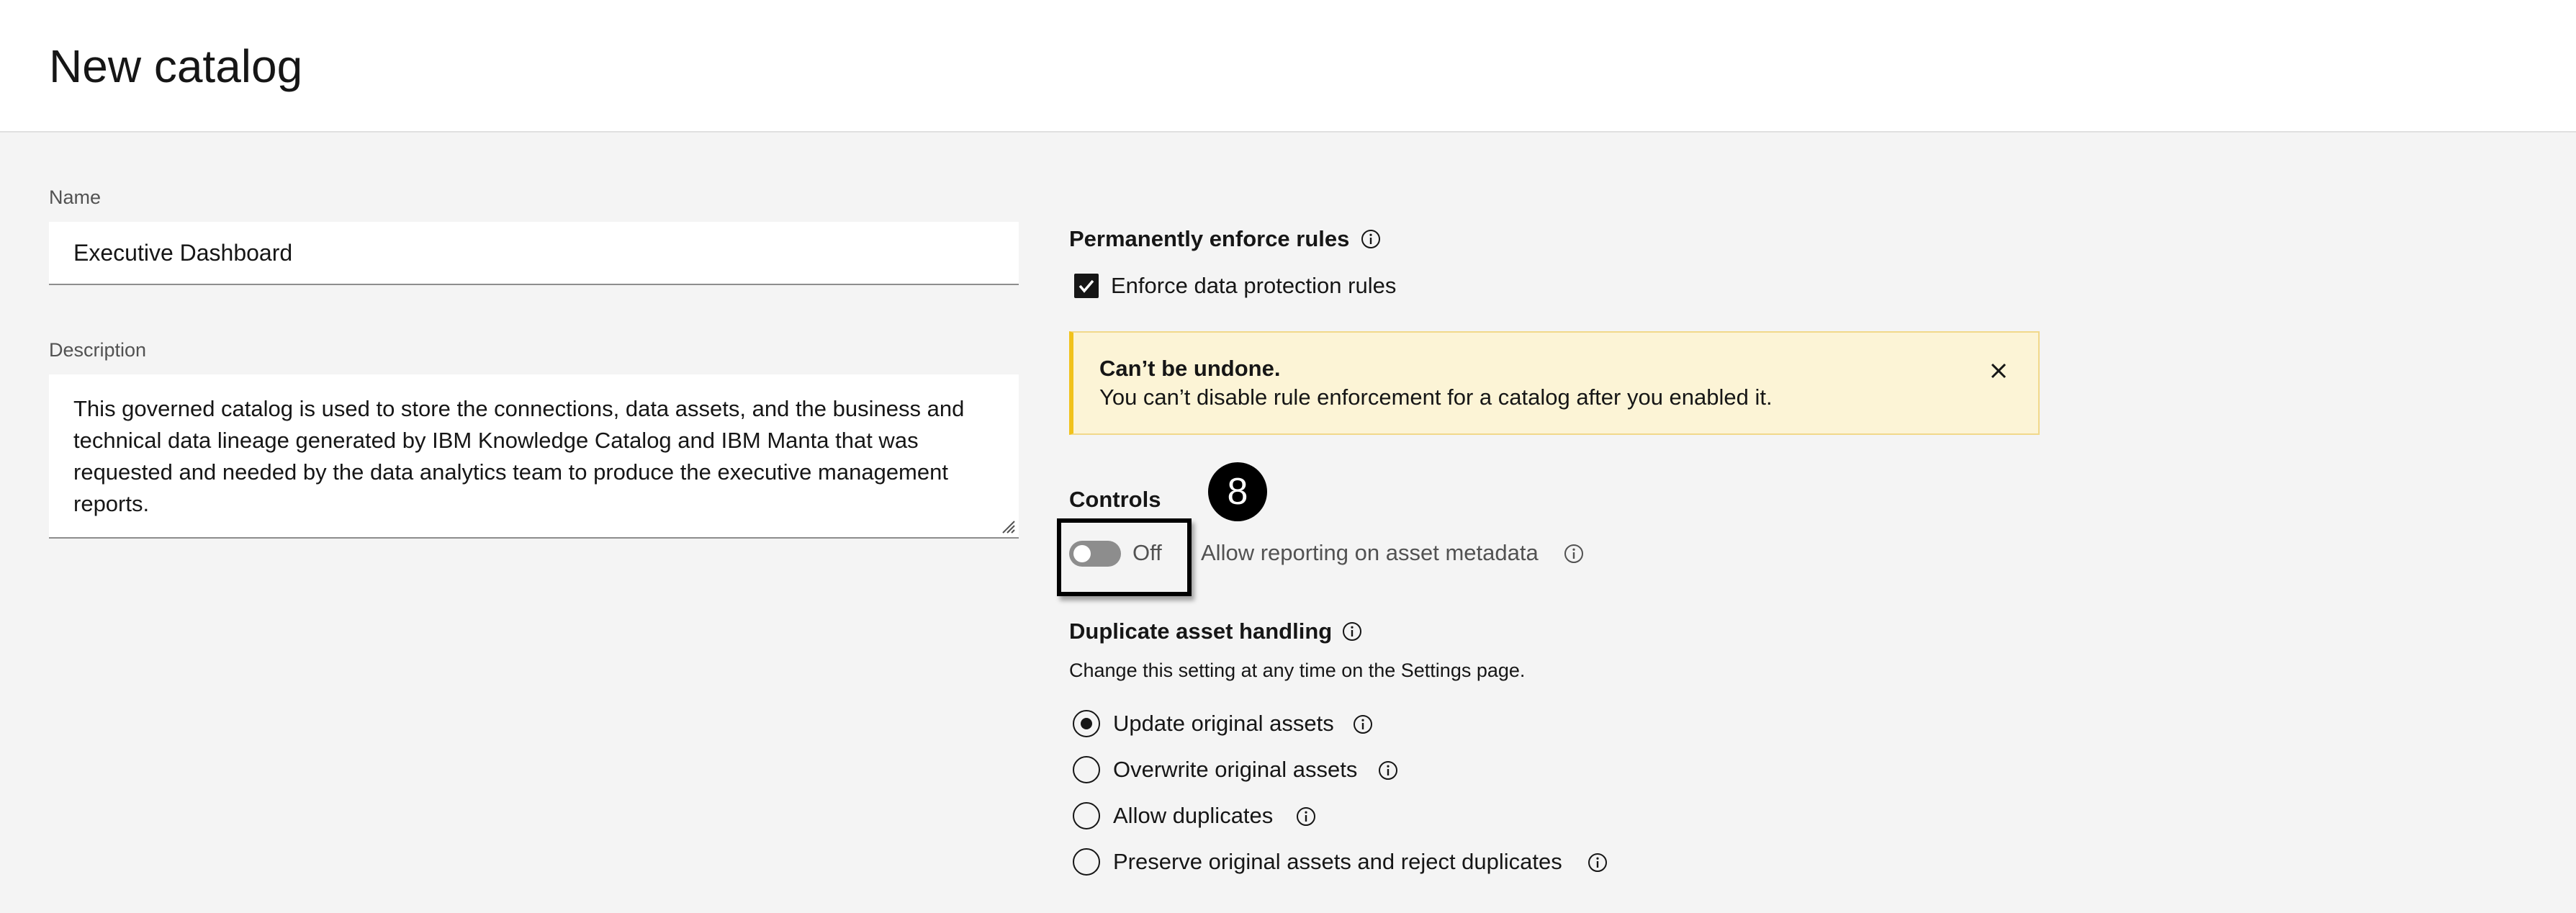 Image resolution: width=2576 pixels, height=913 pixels. What do you see at coordinates (1363, 724) in the screenshot?
I see `update-original-info-icon` at bounding box center [1363, 724].